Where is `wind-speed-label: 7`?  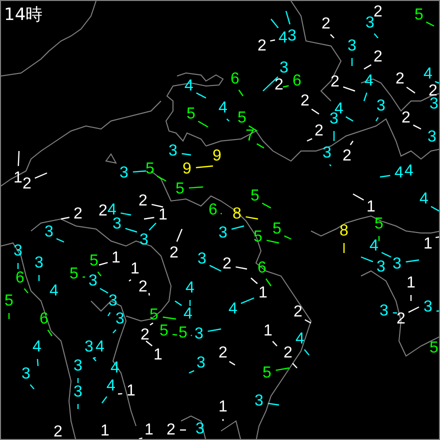
wind-speed-label: 7 is located at coordinates (250, 136).